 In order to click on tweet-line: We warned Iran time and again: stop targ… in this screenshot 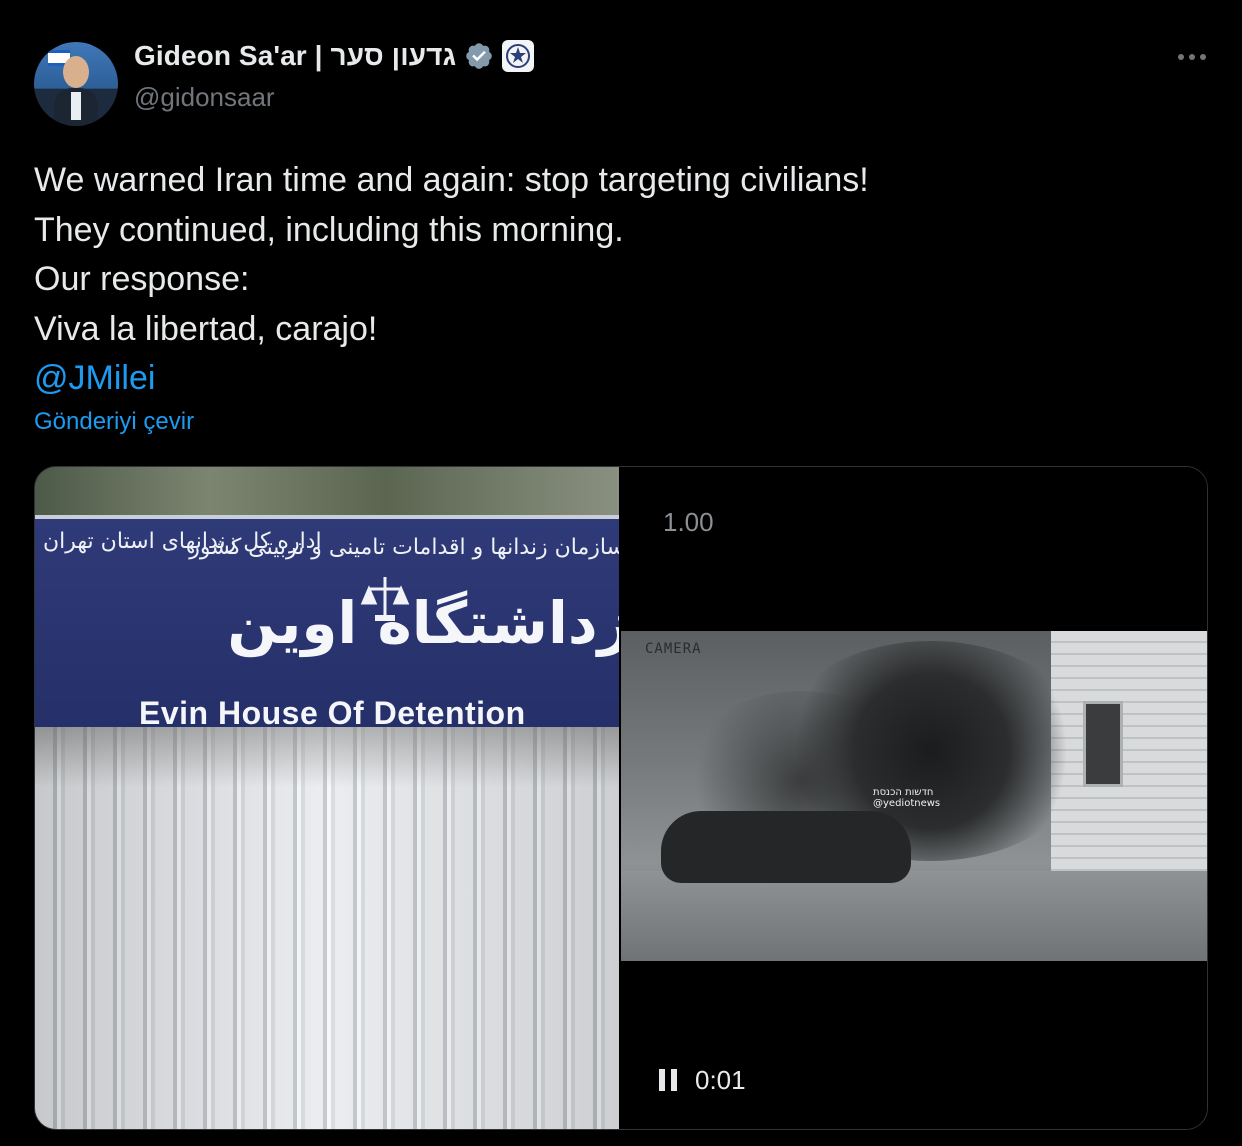, I will do `click(451, 180)`.